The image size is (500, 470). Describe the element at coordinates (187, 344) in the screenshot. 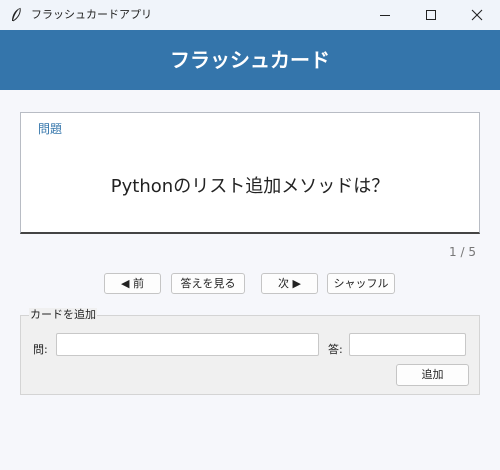

I see `question-input` at that location.